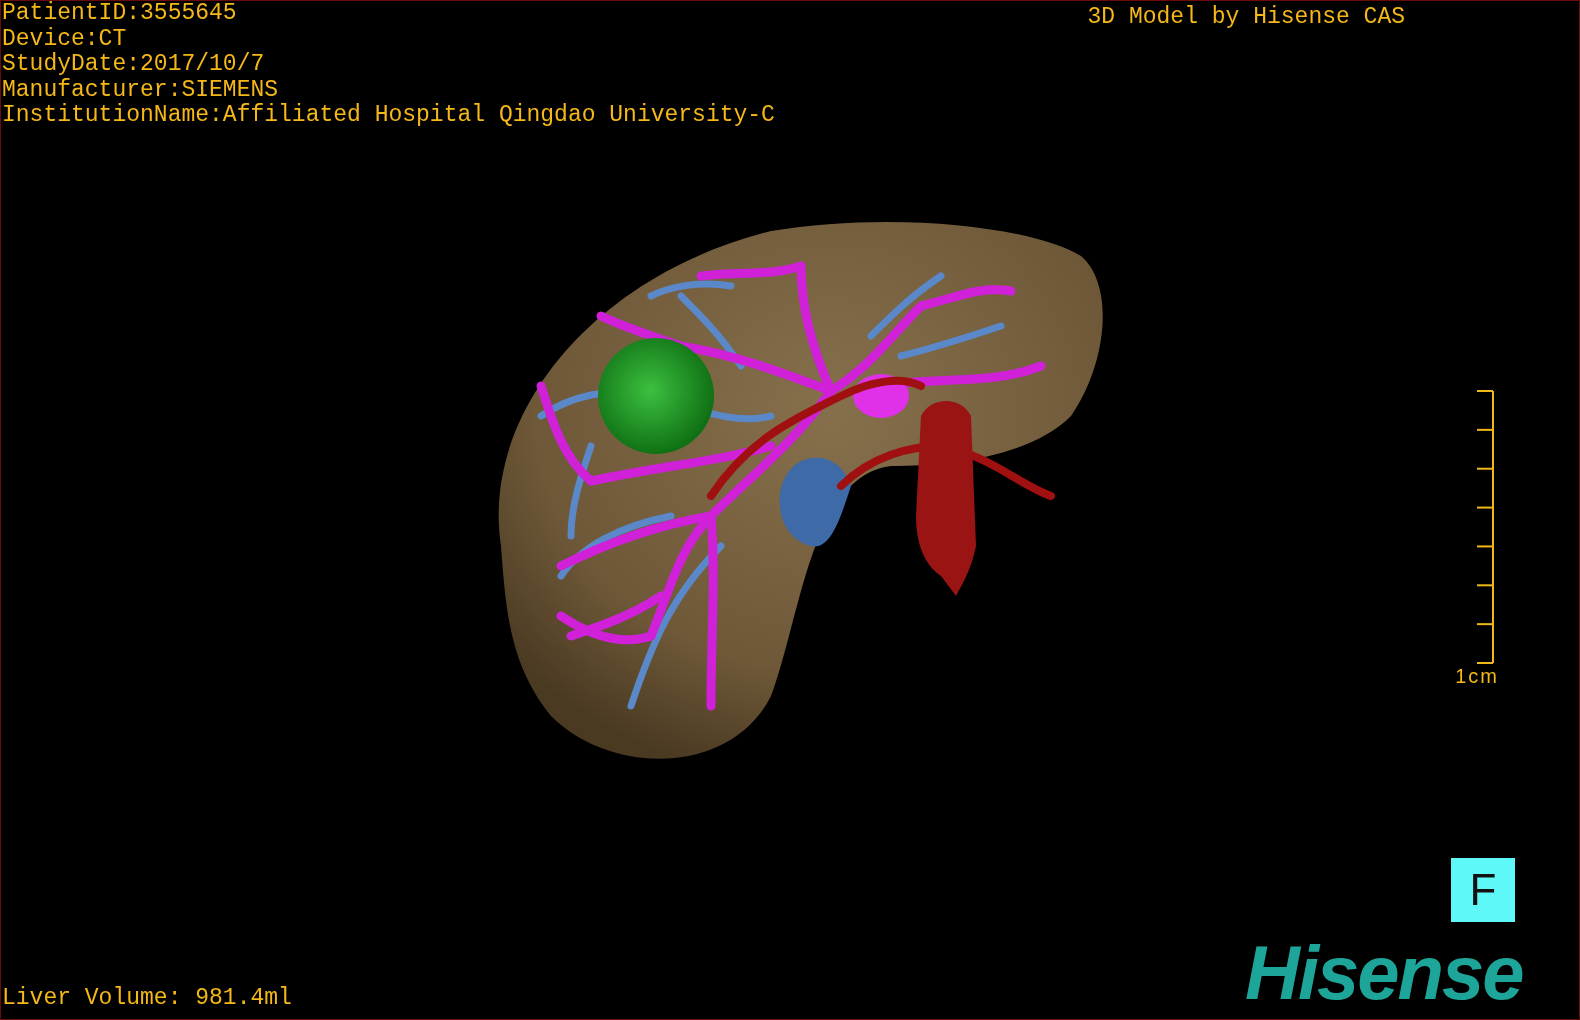  I want to click on viewer-title: 3D Model by Hisense CAS, so click(1246, 17).